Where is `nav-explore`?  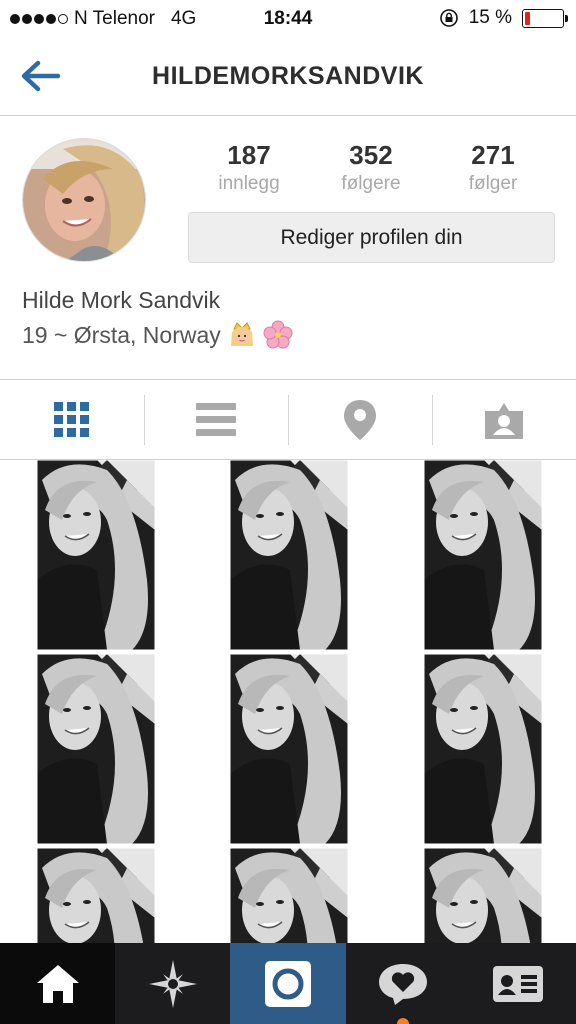
nav-explore is located at coordinates (172, 983).